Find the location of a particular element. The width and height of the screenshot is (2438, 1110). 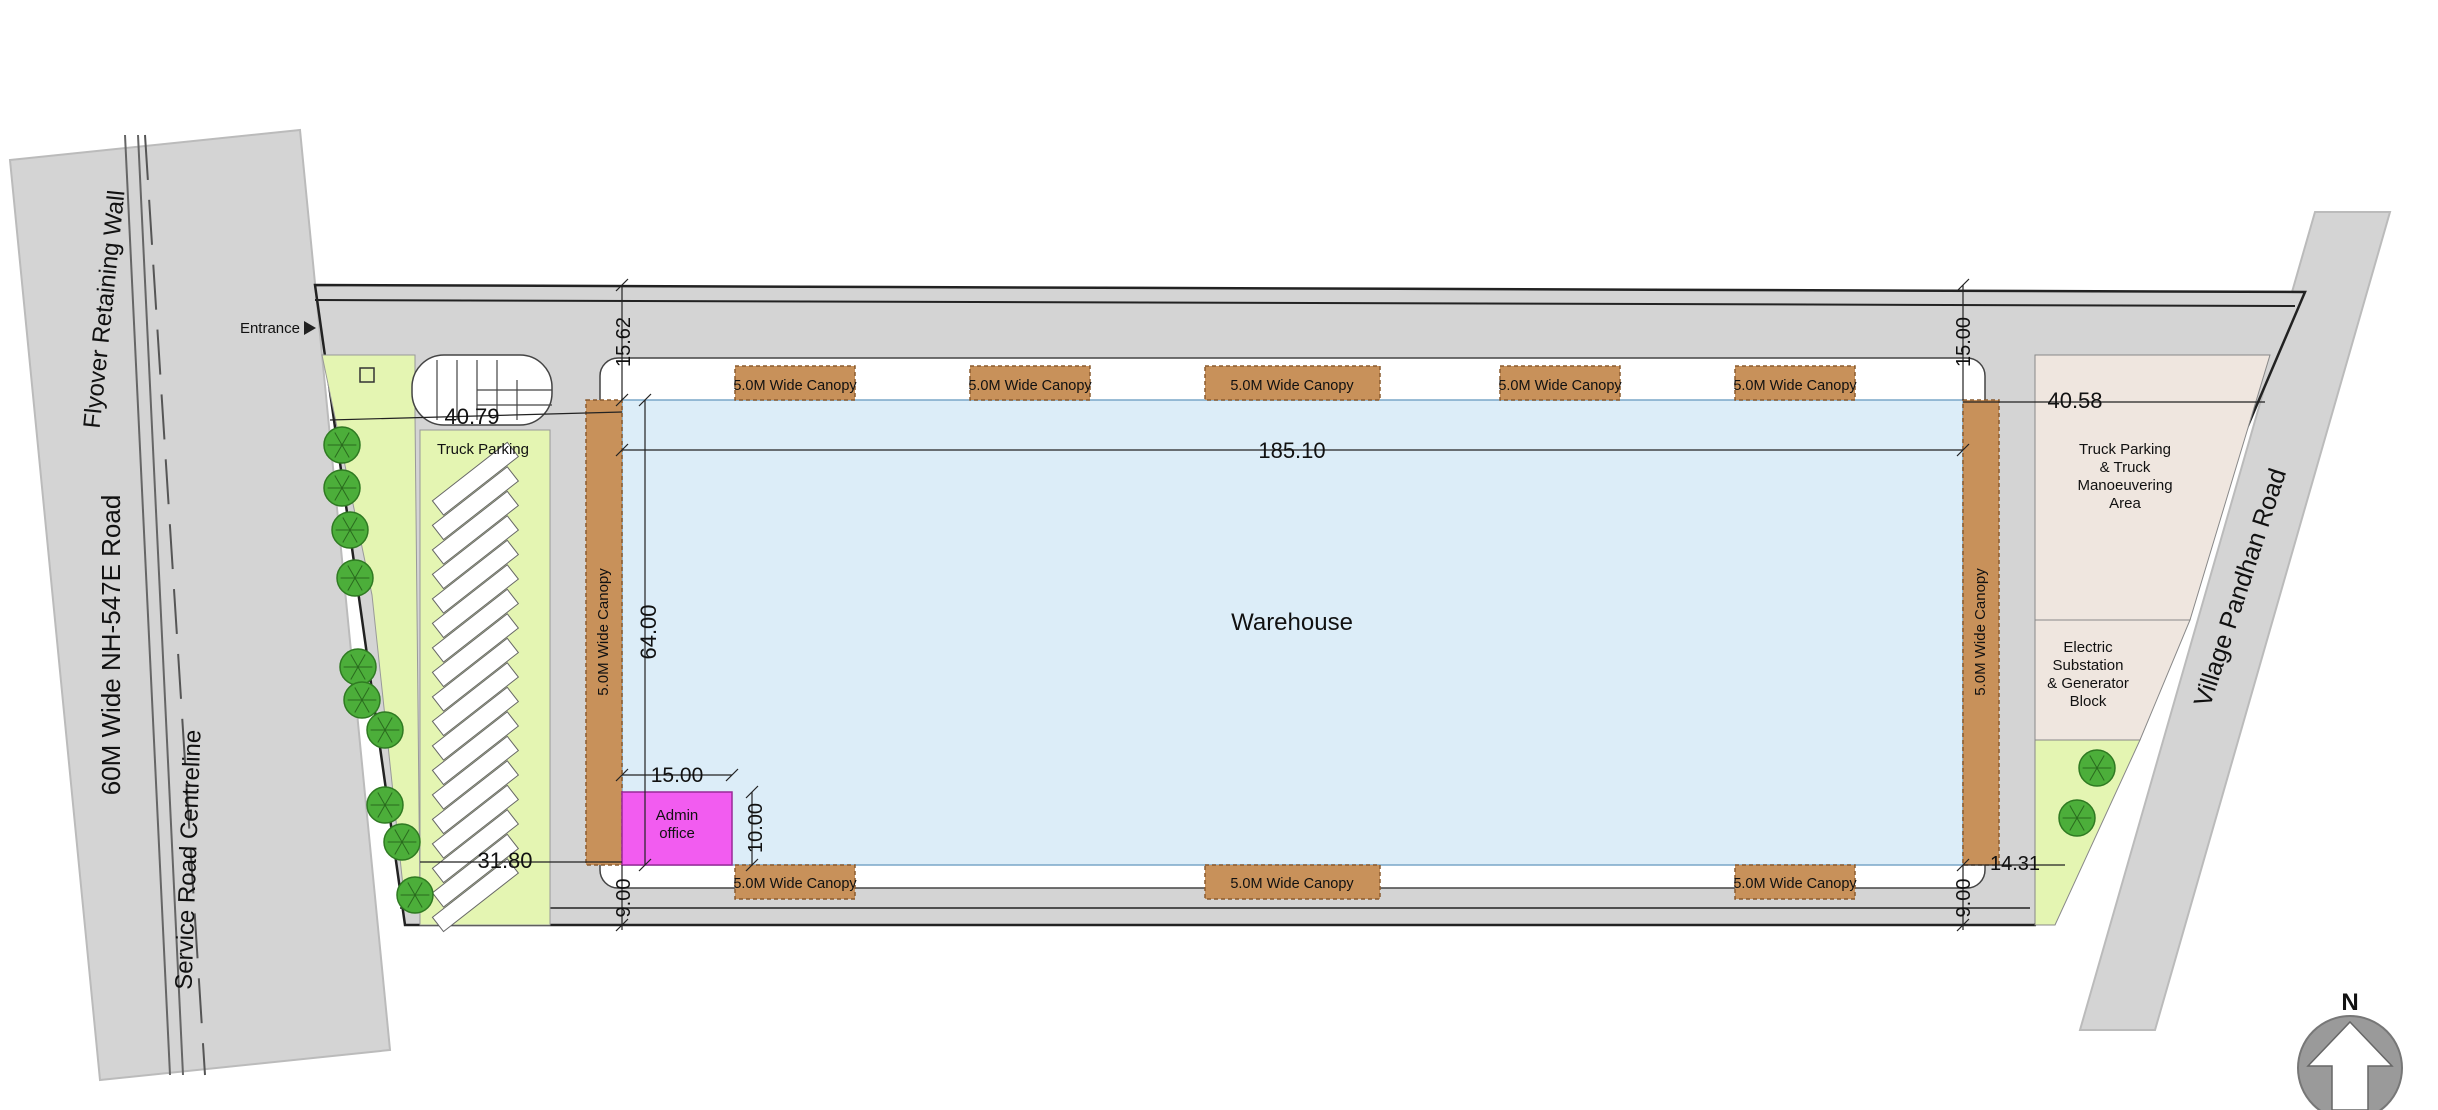

dim-east-gap-bottom: 14.31 is located at coordinates (2015, 864).